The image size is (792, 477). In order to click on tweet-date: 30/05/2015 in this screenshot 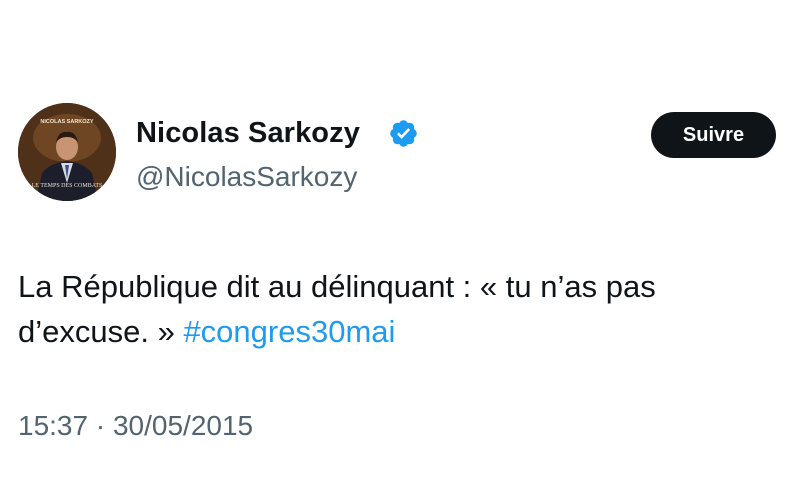, I will do `click(183, 425)`.